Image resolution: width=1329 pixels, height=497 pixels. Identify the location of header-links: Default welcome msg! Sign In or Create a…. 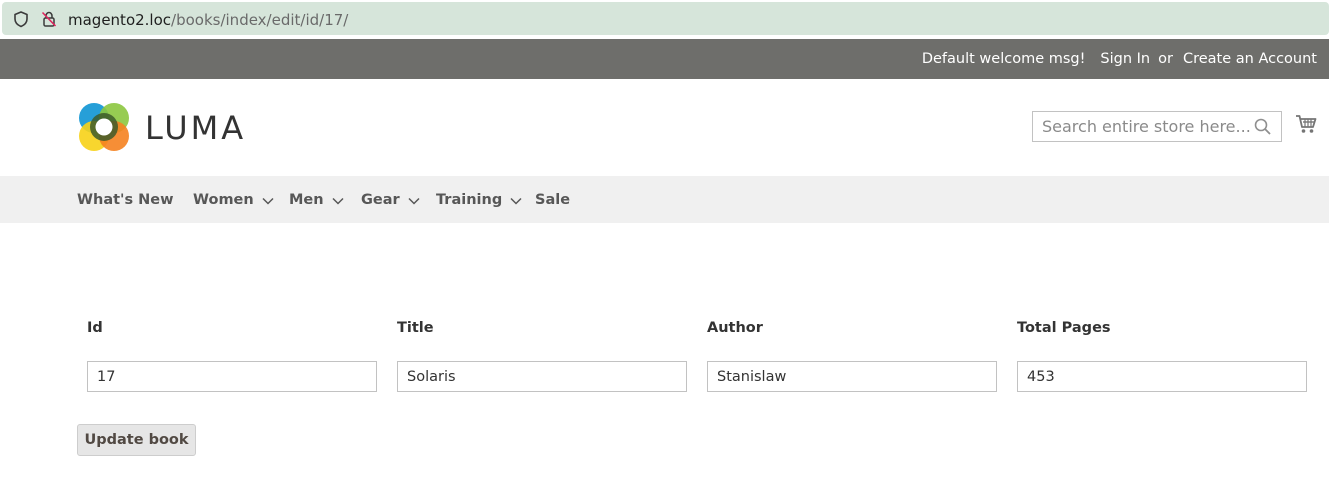
(1119, 59).